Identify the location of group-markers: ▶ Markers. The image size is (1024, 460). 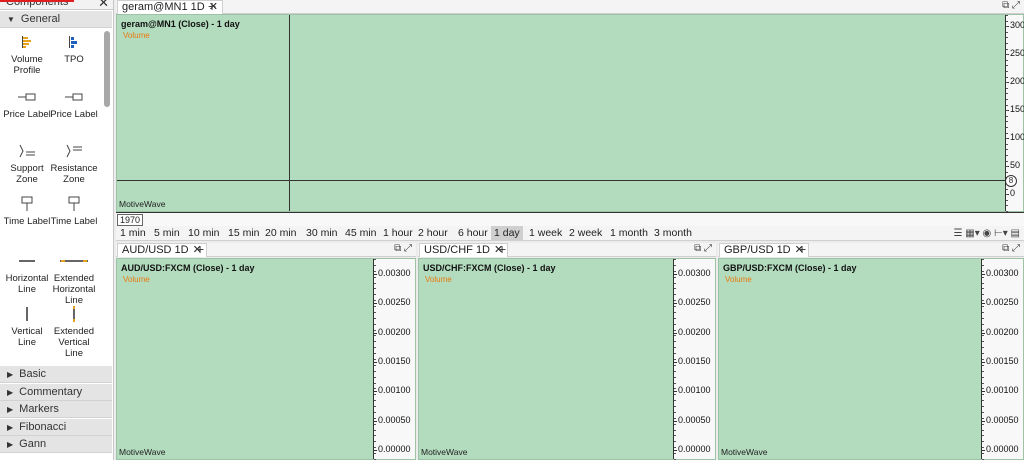
(56, 409).